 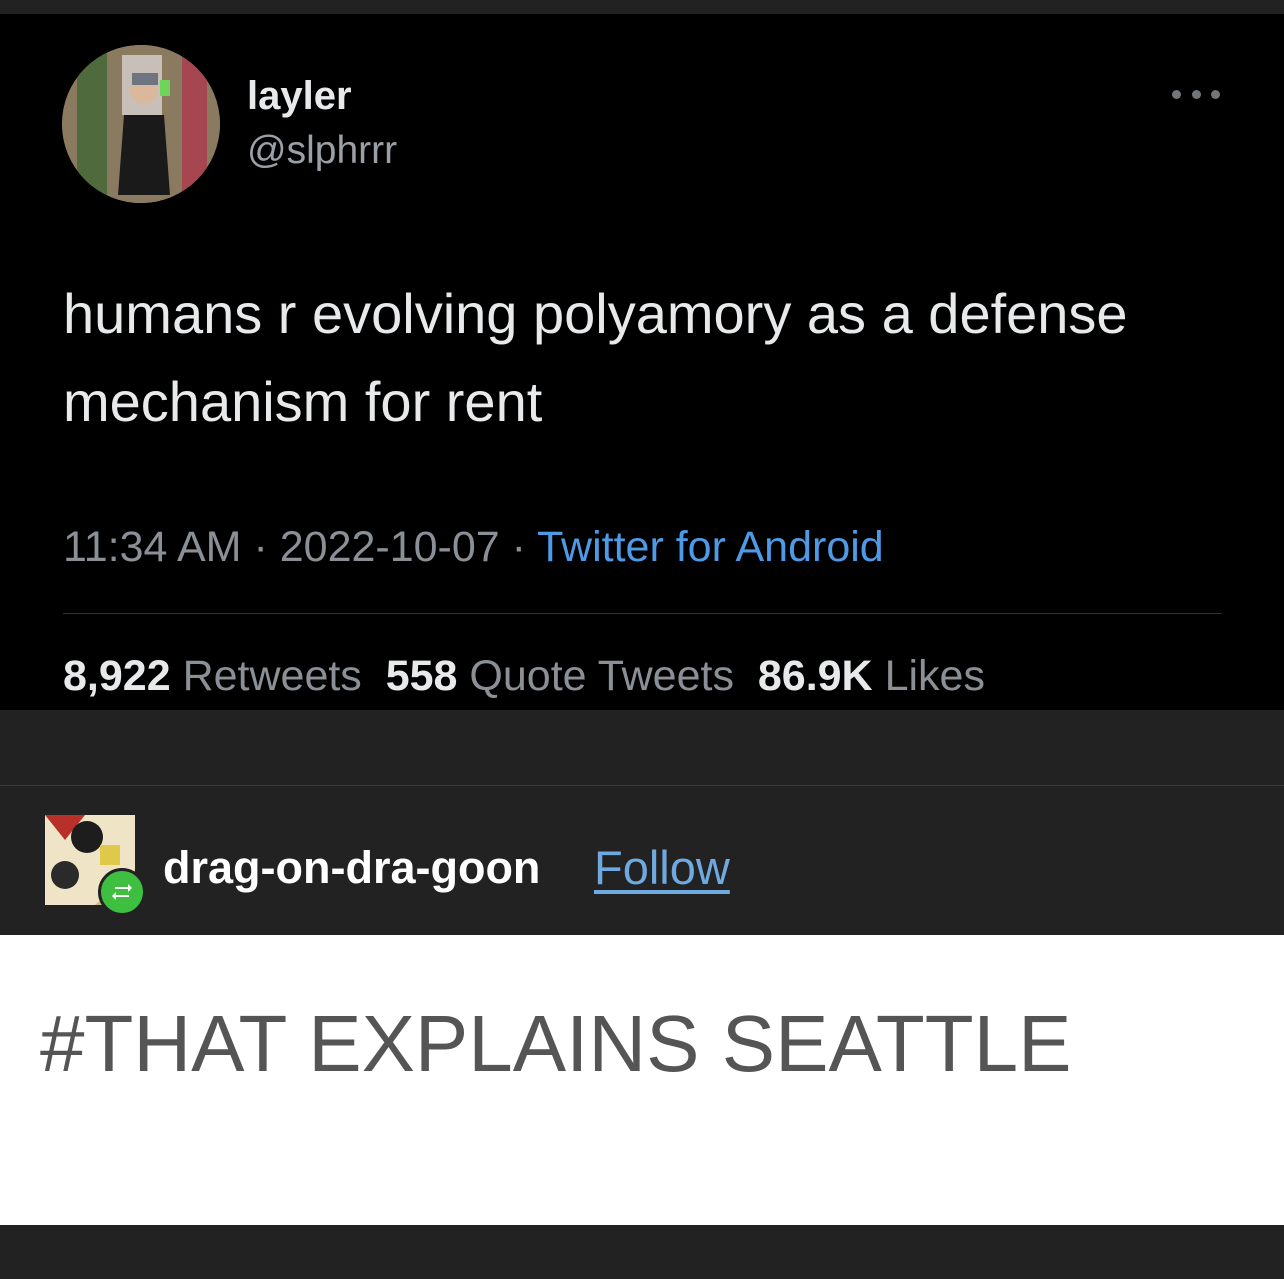 What do you see at coordinates (390, 547) in the screenshot?
I see `tweet-date: 2022-10-07` at bounding box center [390, 547].